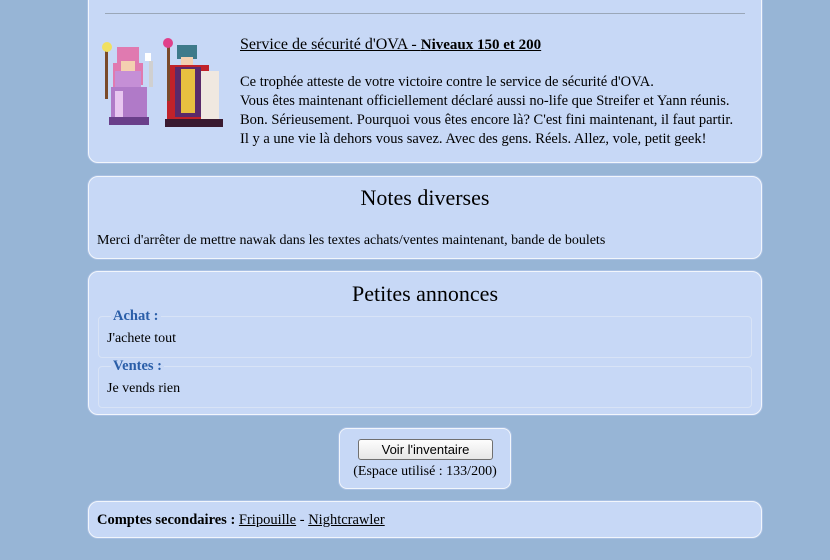 The width and height of the screenshot is (830, 560). I want to click on secondary-accounts-label: Comptes secondaires :, so click(166, 520).